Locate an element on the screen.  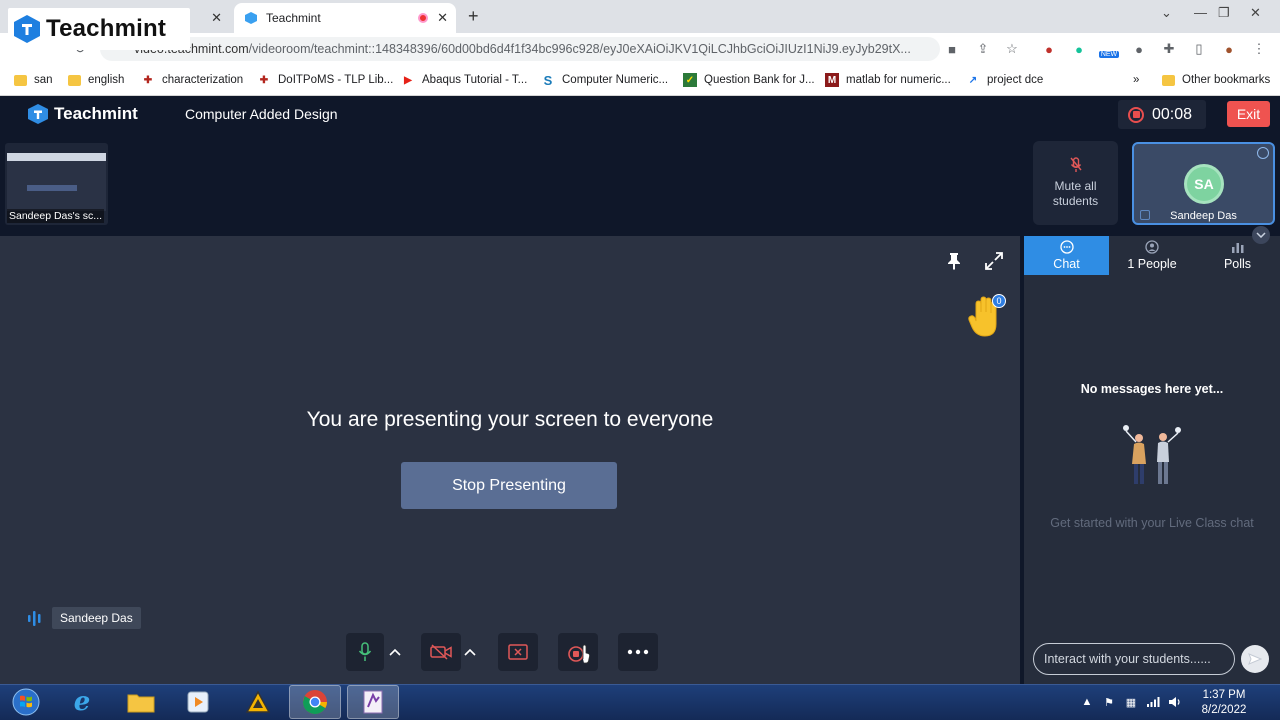
fullscreen-icon is located at coordinates (994, 261).